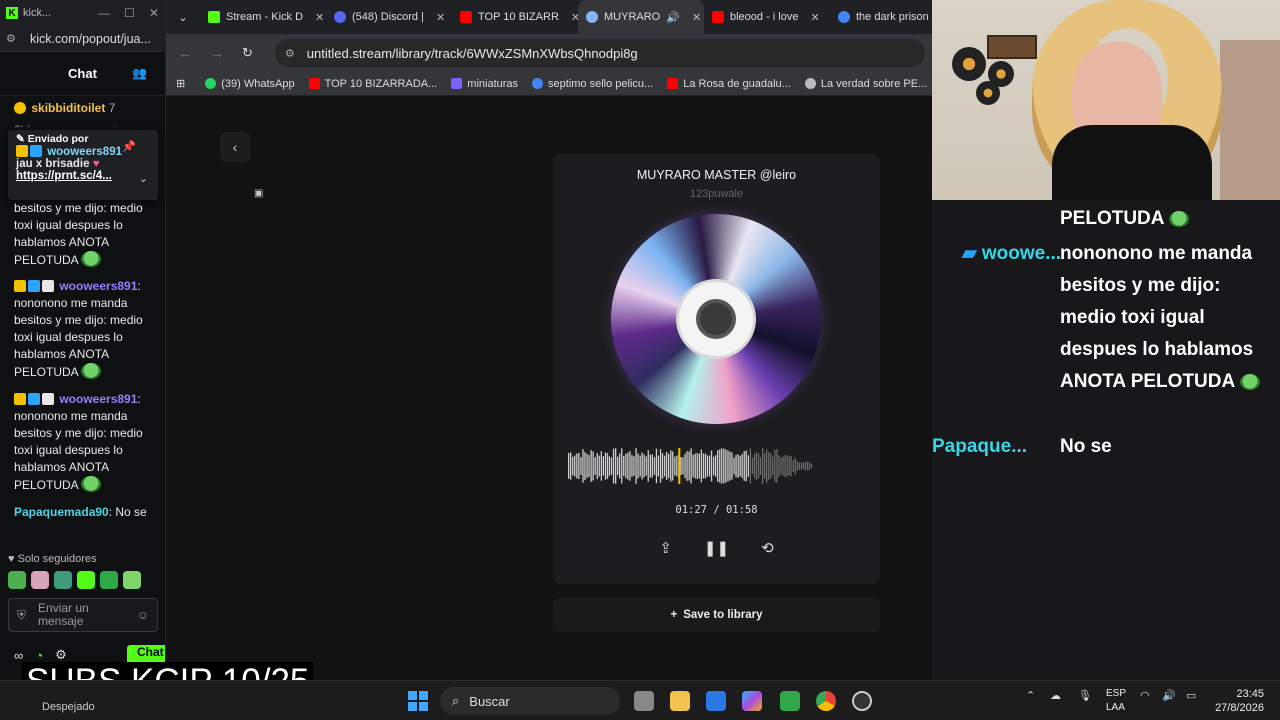  I want to click on pinned-user: wooweers891, so click(84, 152).